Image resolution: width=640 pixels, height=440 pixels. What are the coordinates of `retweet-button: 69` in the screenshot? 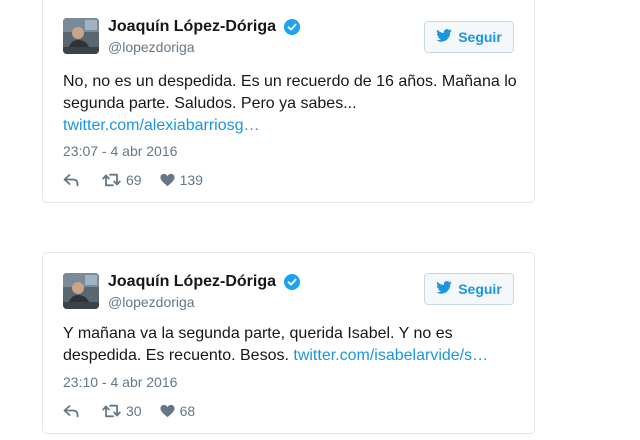 It's located at (122, 180).